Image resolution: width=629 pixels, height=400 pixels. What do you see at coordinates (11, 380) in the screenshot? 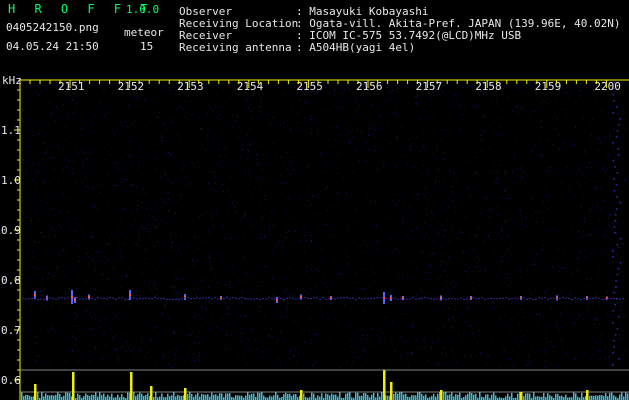
I see `y-tick-label: 0.6` at bounding box center [11, 380].